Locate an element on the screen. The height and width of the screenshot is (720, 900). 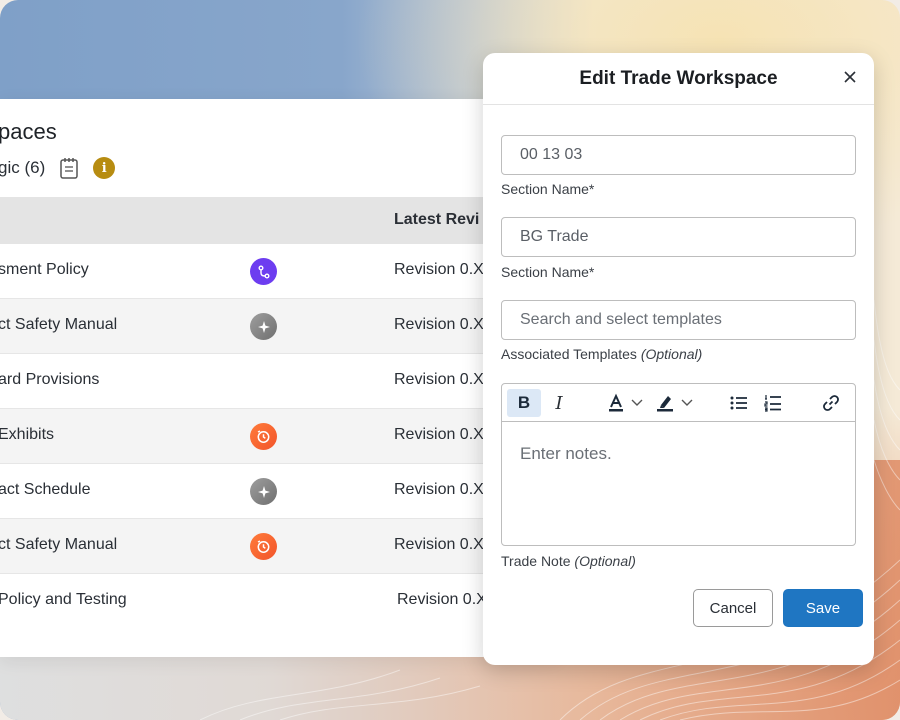
page-subtitle-row: gic (6) i is located at coordinates (58, 168).